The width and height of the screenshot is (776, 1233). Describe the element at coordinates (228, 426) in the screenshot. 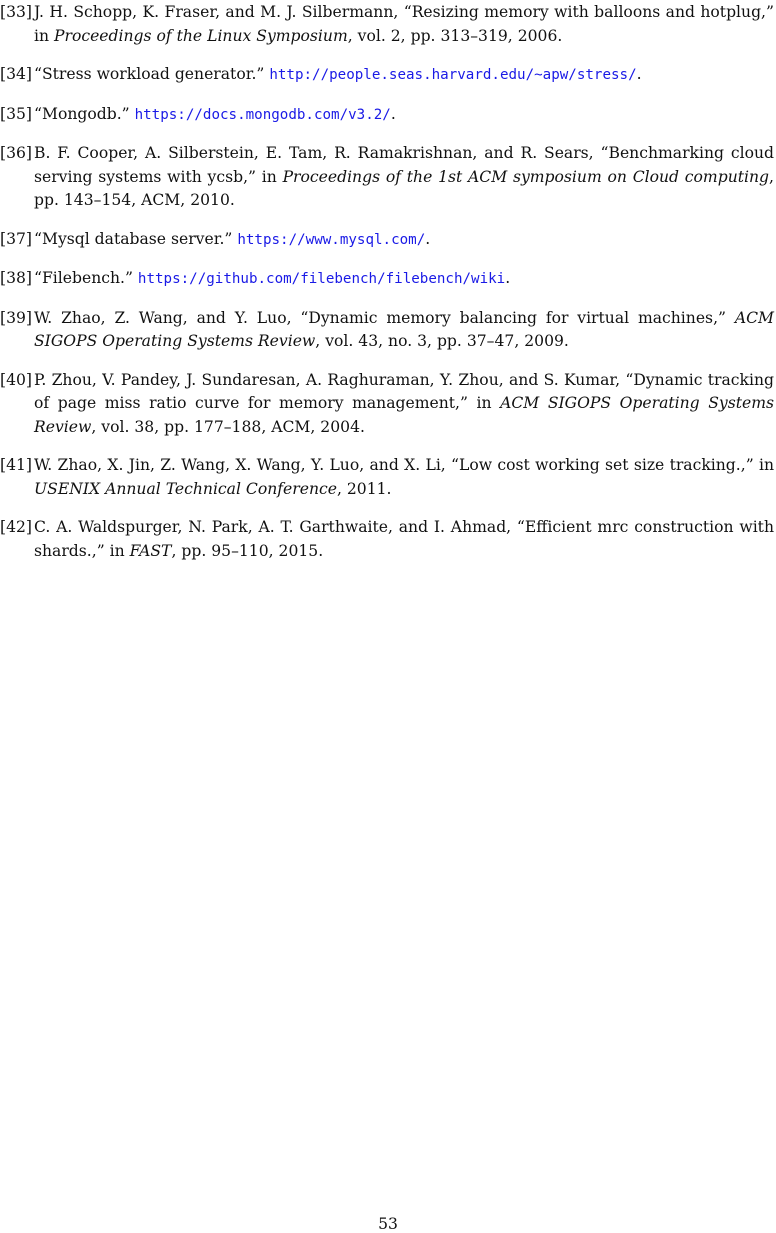

I see `reference-details: , vol. 38, pp. 177–188, ACM, 2004.` at that location.